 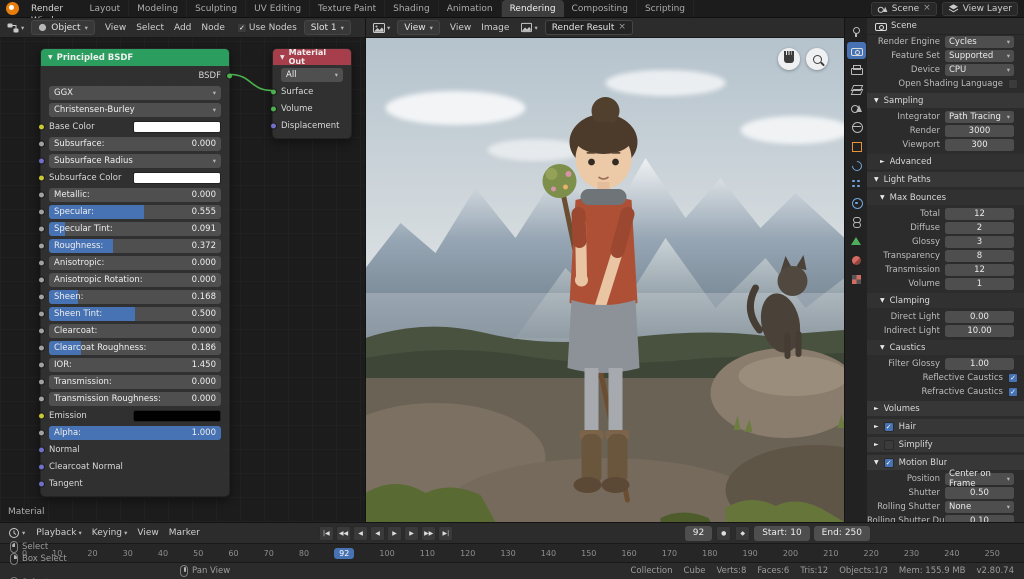 What do you see at coordinates (979, 316) in the screenshot?
I see `field-direct-light: 0.00` at bounding box center [979, 316].